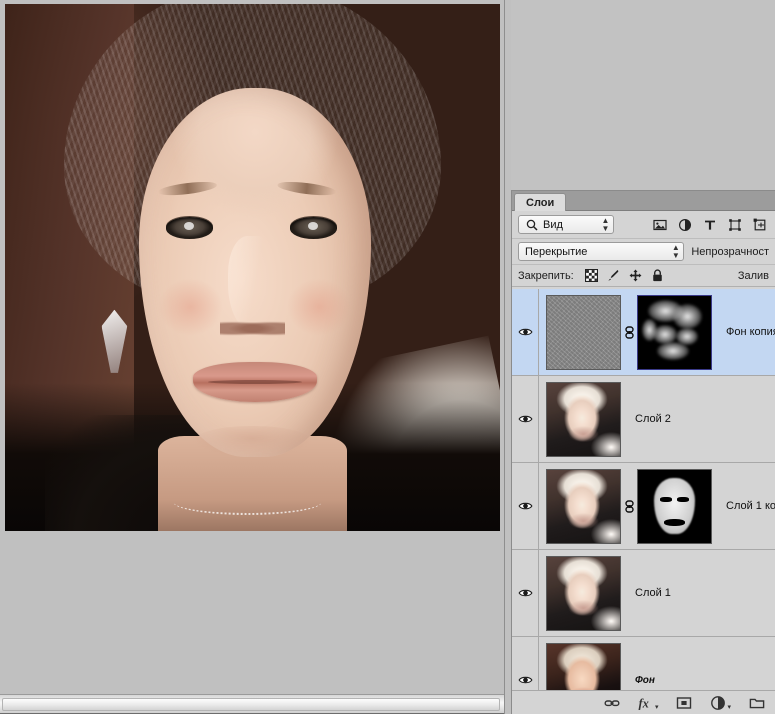  What do you see at coordinates (735, 225) in the screenshot?
I see `filter-shape-layers-icon` at bounding box center [735, 225].